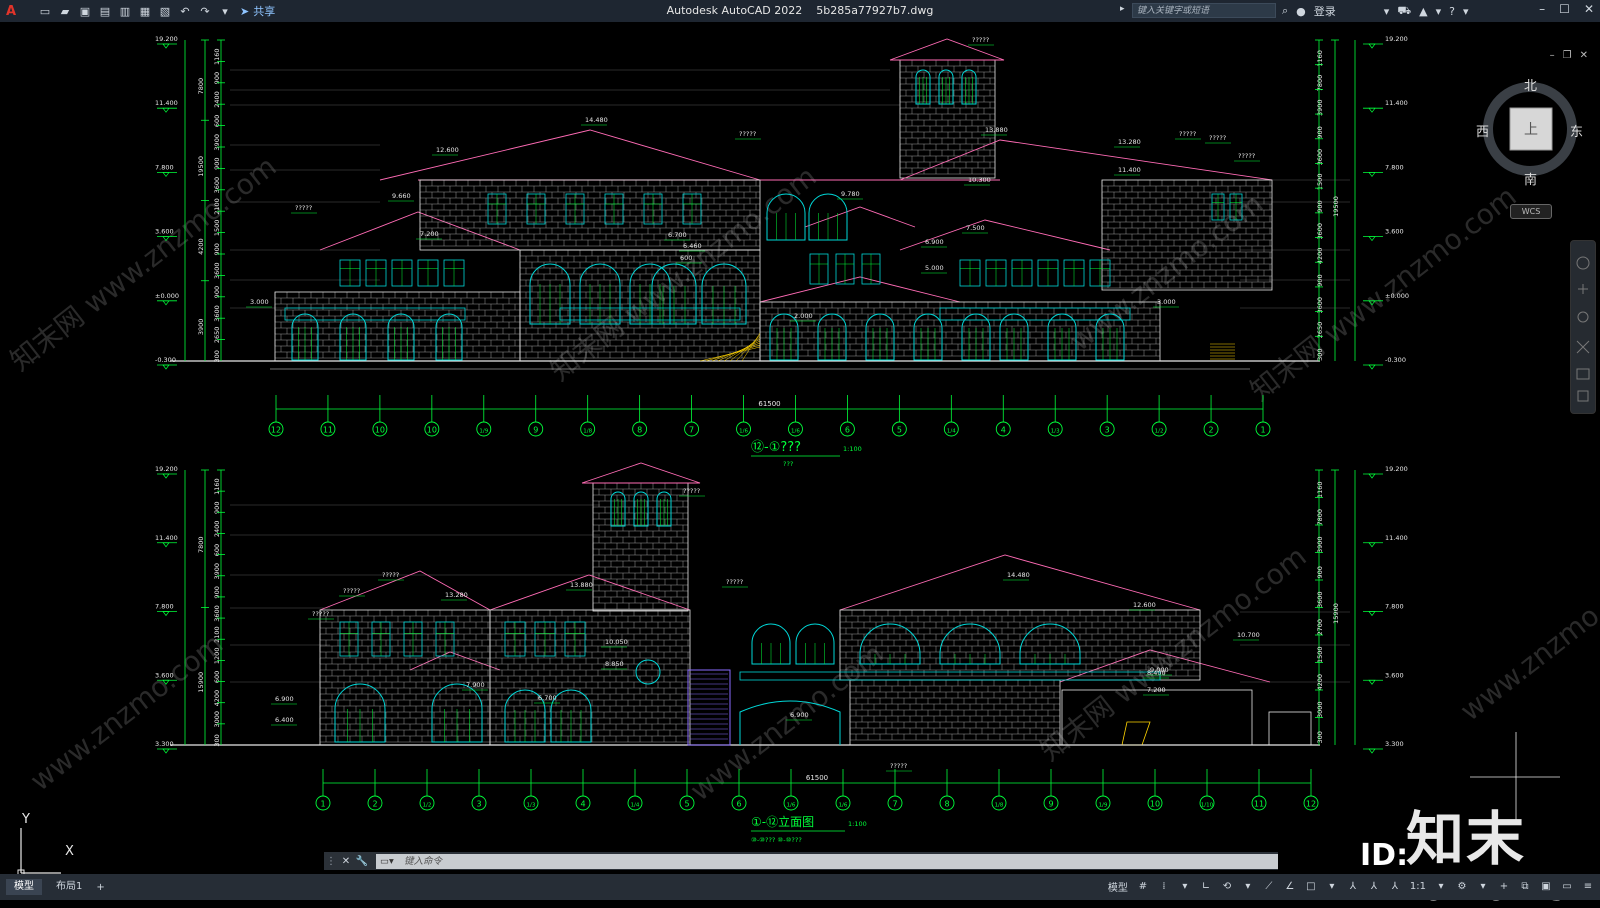 The height and width of the screenshot is (908, 1600). What do you see at coordinates (827, 861) in the screenshot?
I see `command-input: ▭▾ 键入命令` at bounding box center [827, 861].